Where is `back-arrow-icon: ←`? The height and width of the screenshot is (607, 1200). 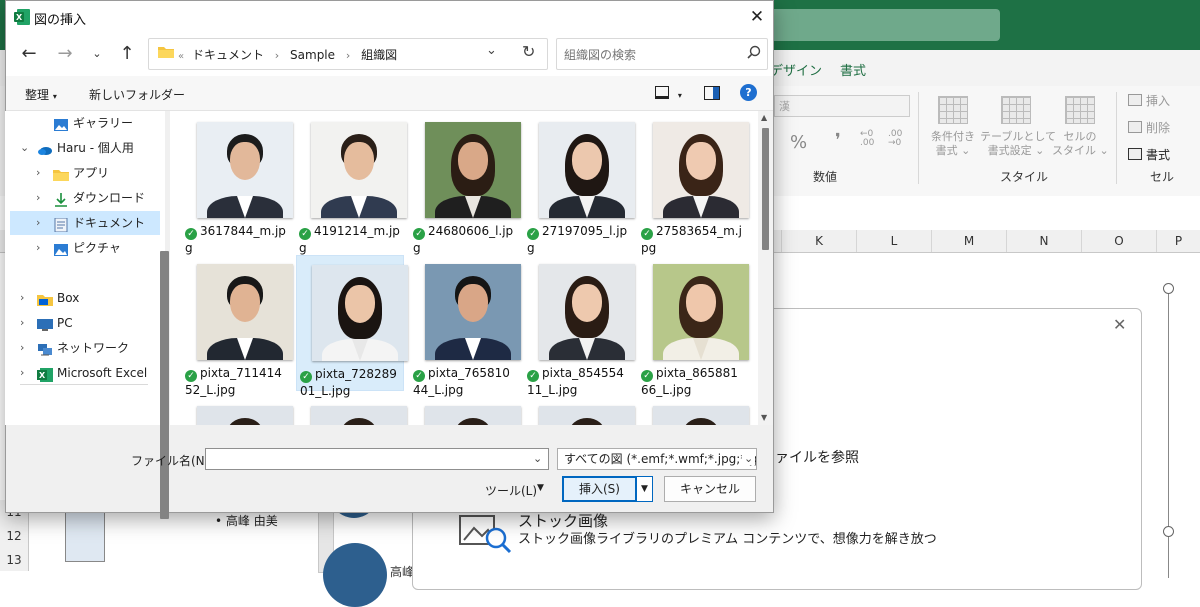 back-arrow-icon: ← is located at coordinates (29, 54).